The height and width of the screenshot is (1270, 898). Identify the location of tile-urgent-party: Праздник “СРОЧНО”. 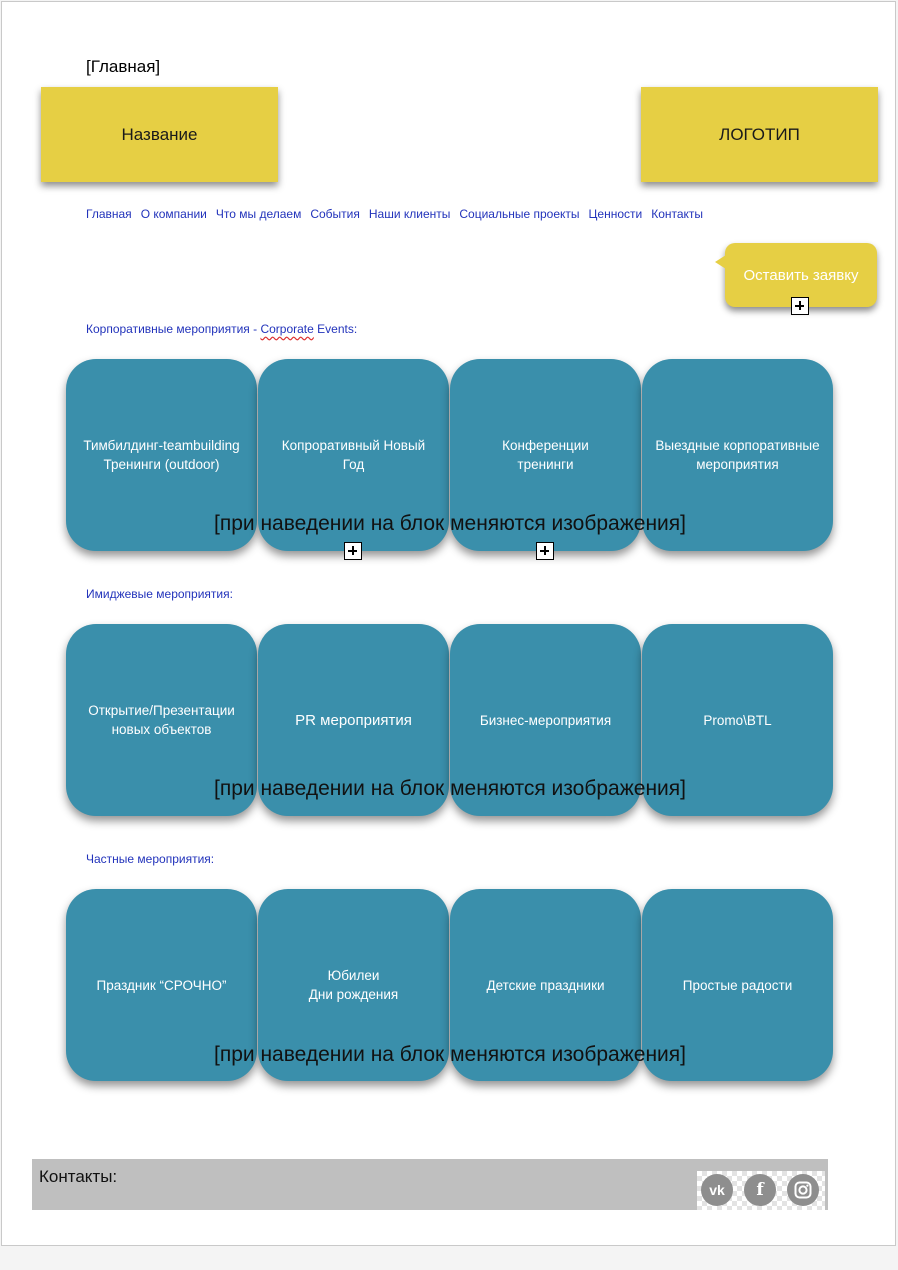
(161, 985).